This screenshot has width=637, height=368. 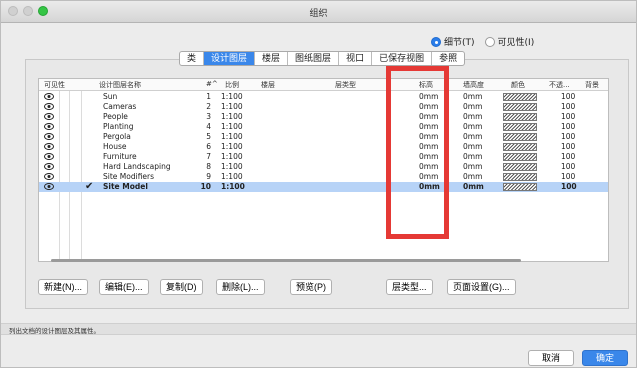 I want to click on layer-name: Cameras, so click(x=120, y=106).